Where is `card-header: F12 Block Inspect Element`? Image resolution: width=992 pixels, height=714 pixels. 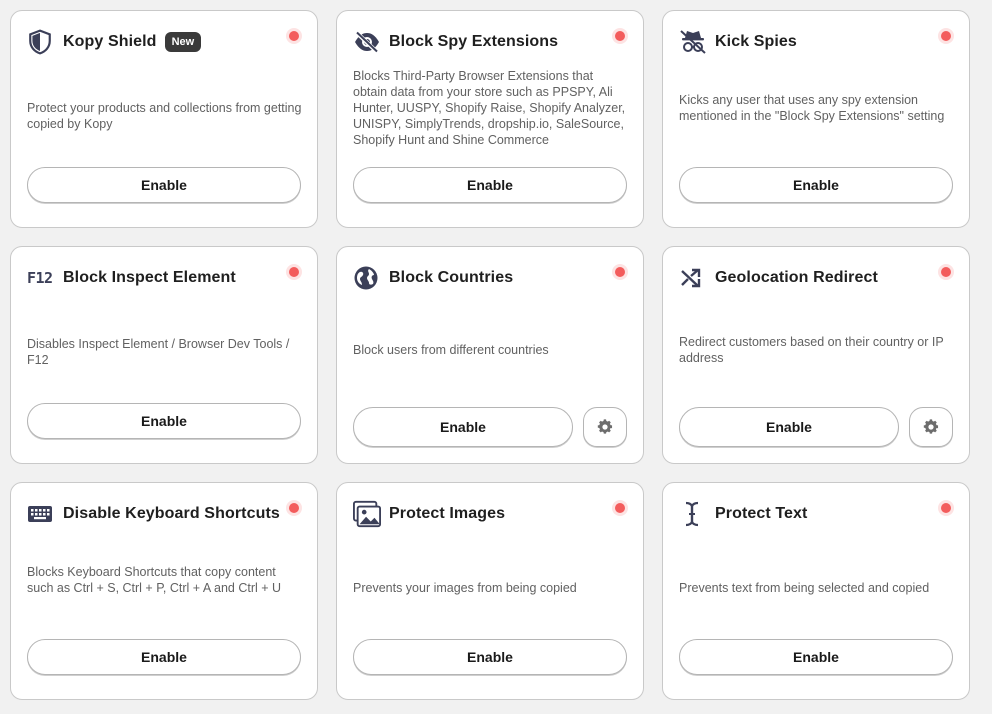
card-header: F12 Block Inspect Element is located at coordinates (152, 278).